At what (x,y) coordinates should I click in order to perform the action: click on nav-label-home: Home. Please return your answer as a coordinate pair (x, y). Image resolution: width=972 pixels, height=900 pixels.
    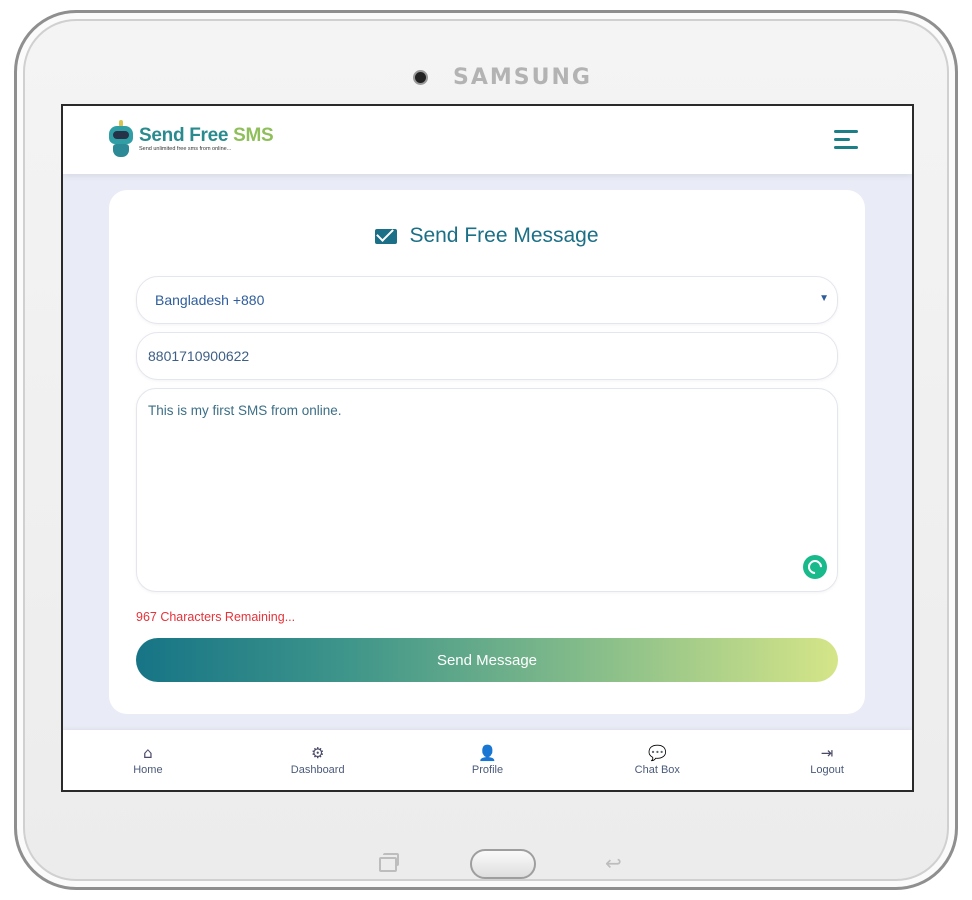
    Looking at the image, I should click on (148, 770).